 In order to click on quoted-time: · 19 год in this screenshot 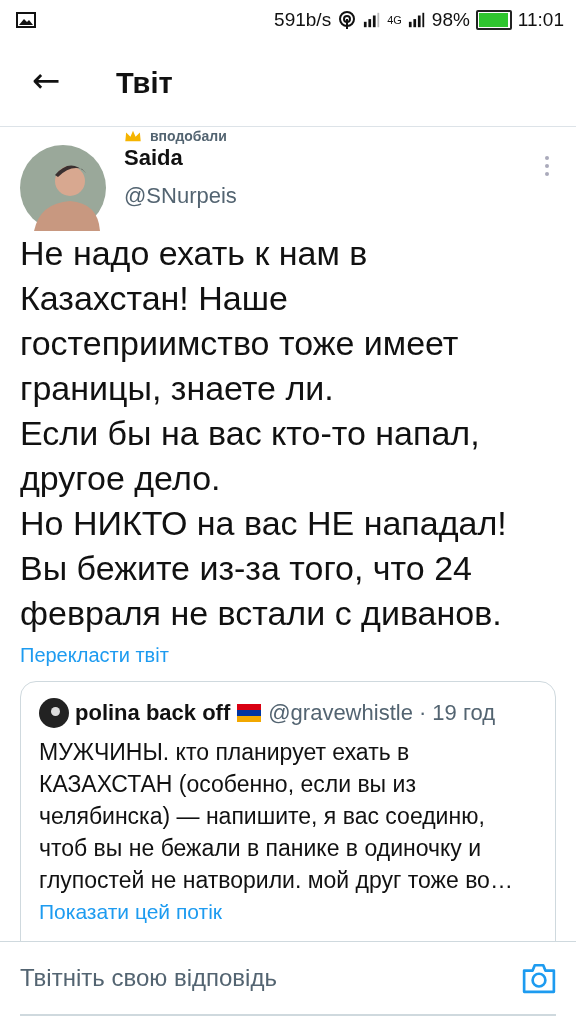, I will do `click(457, 713)`.